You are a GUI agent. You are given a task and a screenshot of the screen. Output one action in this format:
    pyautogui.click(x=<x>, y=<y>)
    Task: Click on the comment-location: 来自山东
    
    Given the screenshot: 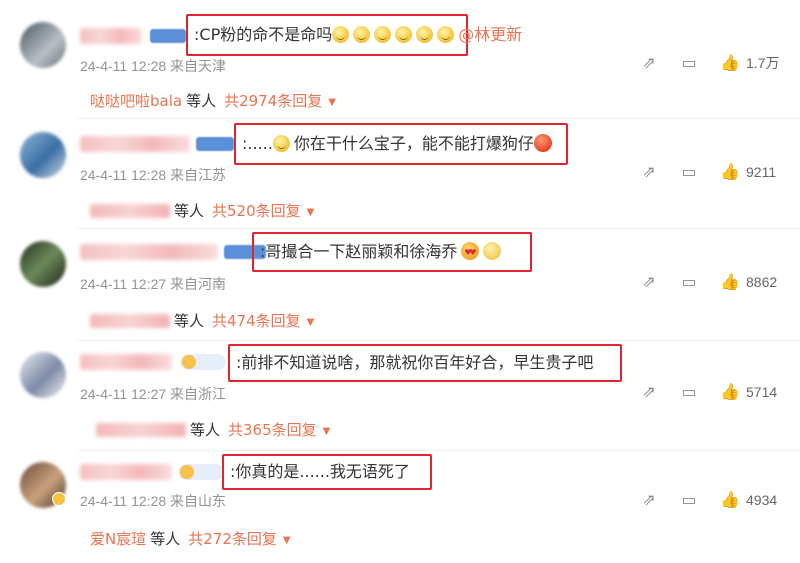 What is the action you would take?
    pyautogui.click(x=198, y=501)
    